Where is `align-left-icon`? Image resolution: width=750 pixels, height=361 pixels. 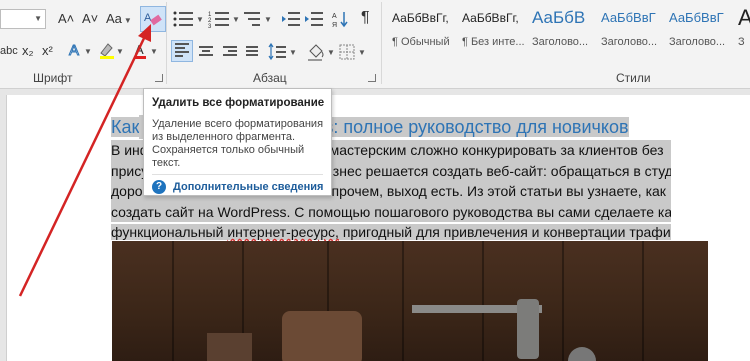
align-left-icon is located at coordinates (182, 50).